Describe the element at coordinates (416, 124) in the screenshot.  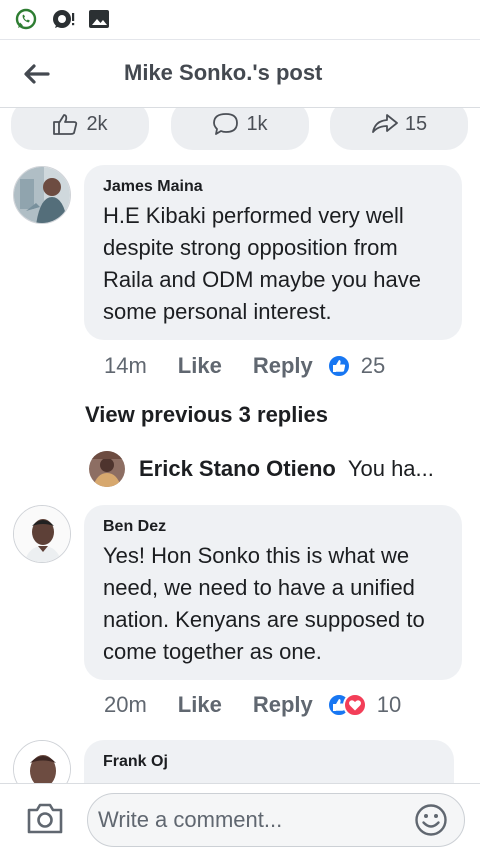
I see `share-count: 15` at that location.